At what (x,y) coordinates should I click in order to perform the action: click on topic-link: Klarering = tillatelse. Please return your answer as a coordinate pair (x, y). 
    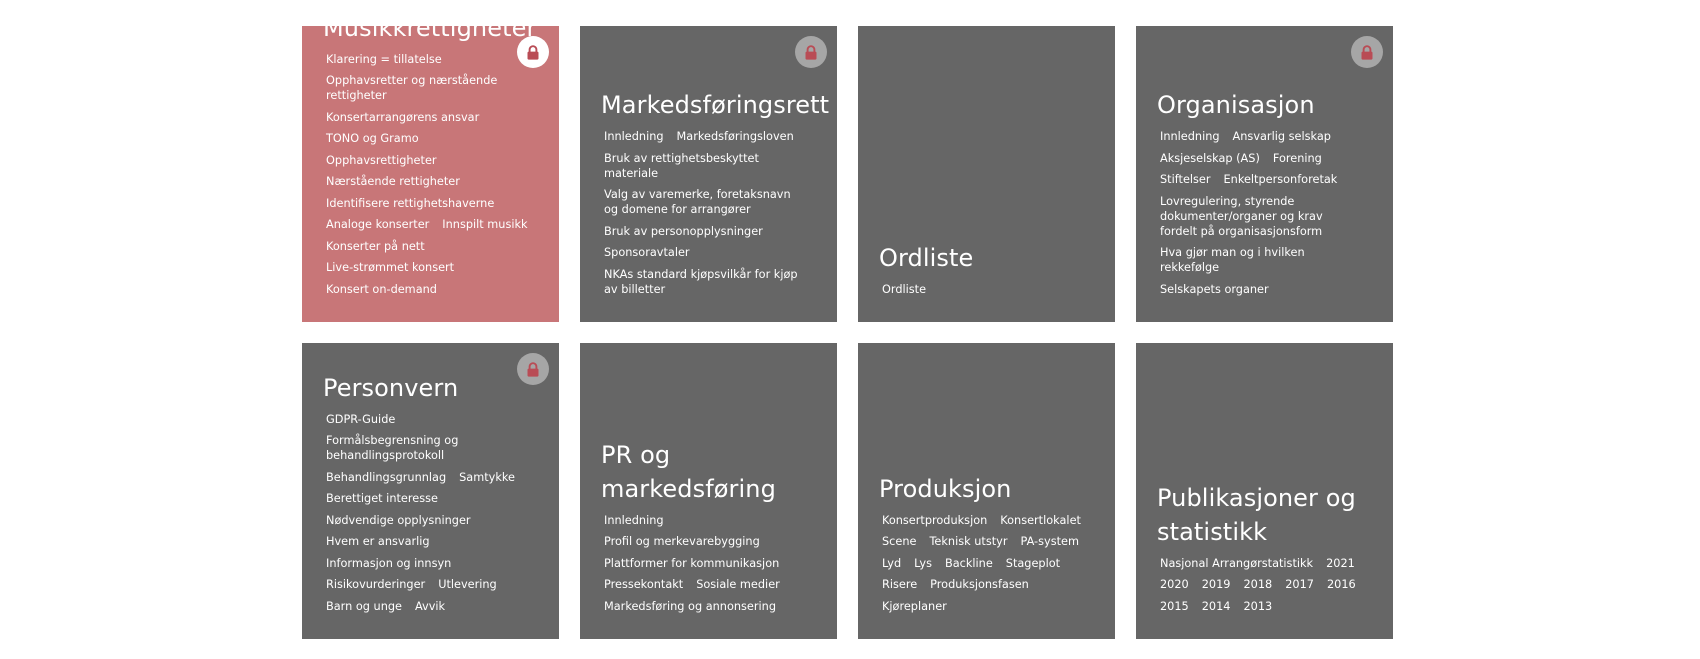
    Looking at the image, I should click on (384, 59).